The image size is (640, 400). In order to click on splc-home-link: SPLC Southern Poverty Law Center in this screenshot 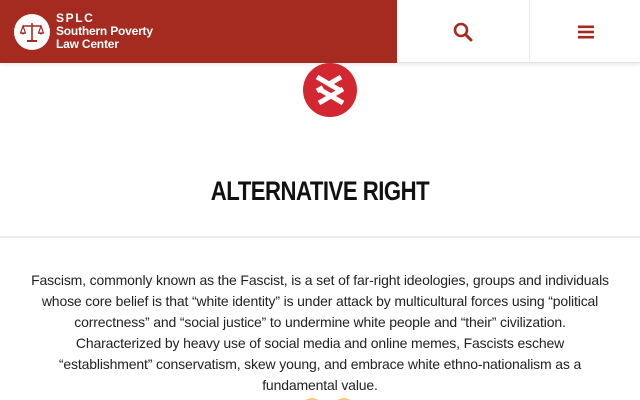, I will do `click(198, 31)`.